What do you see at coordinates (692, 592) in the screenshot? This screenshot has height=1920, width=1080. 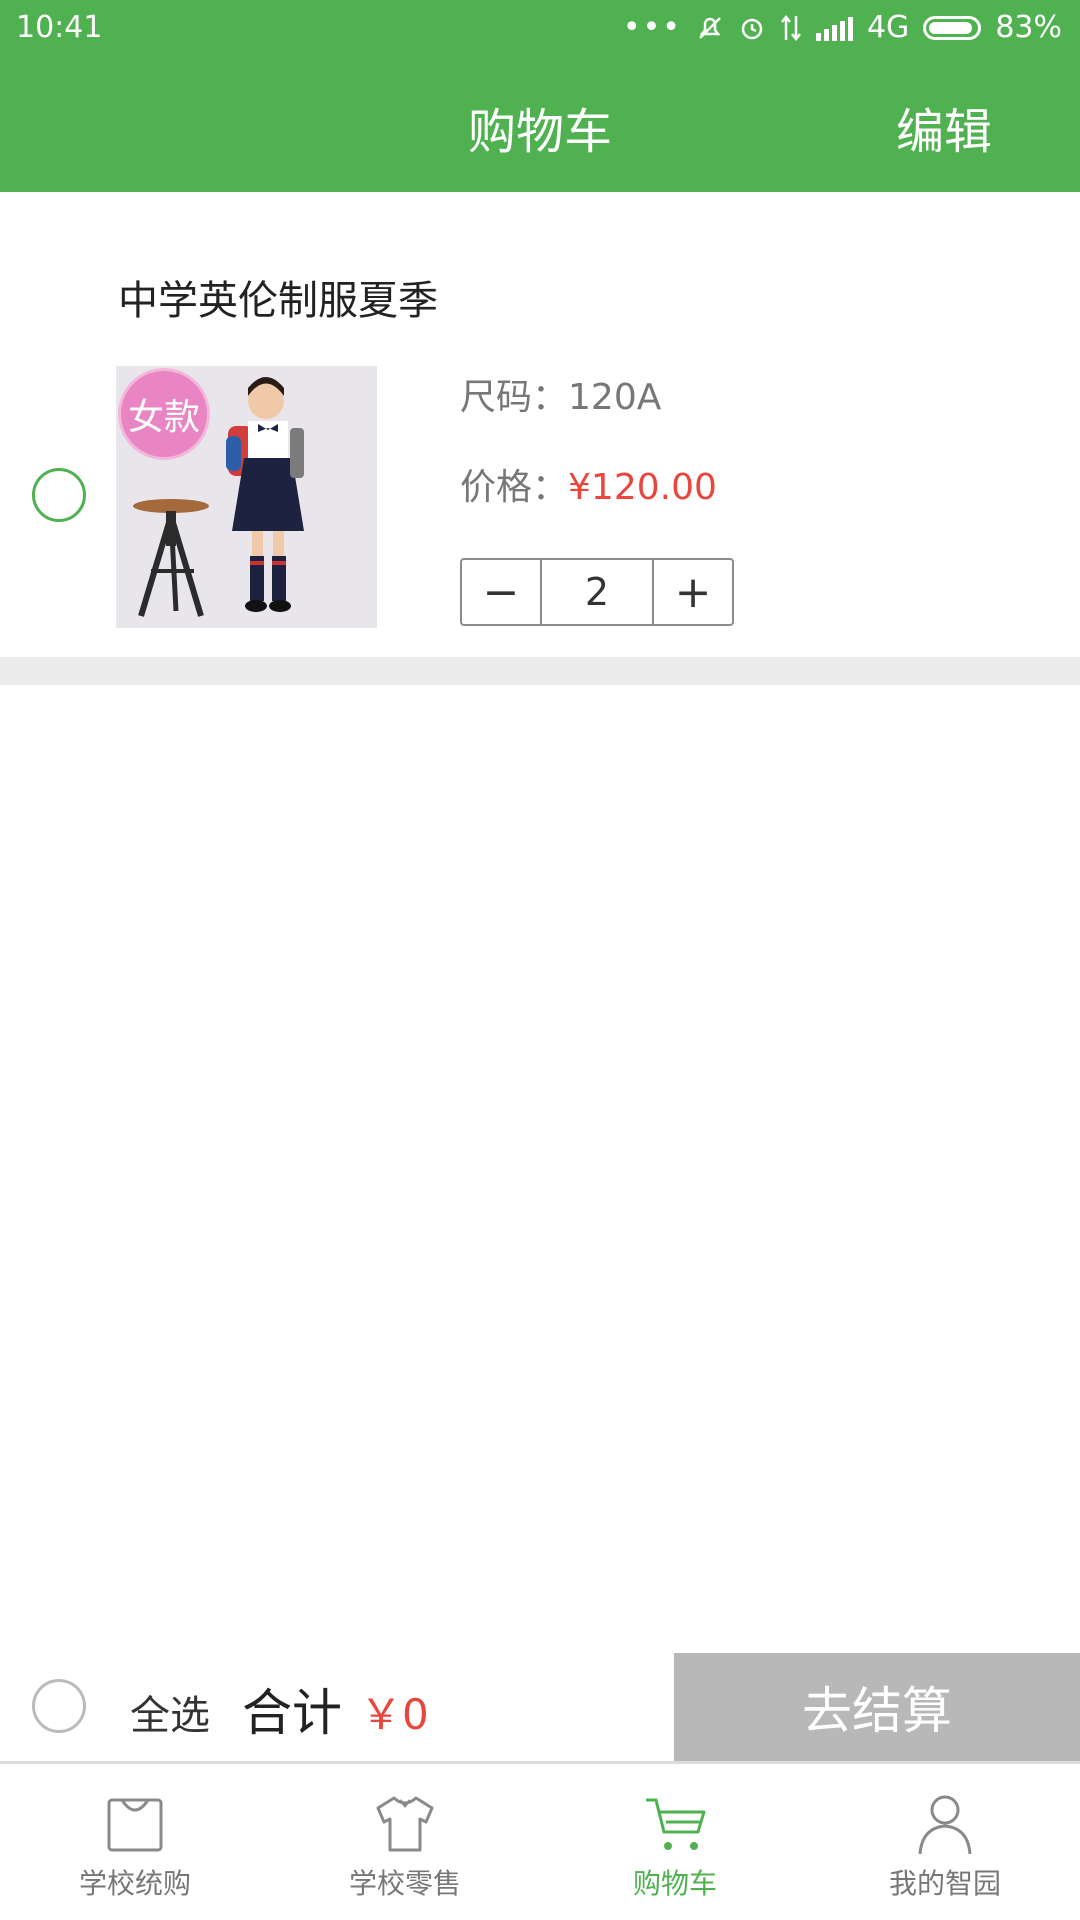 I see `increase-quantity-button: +` at bounding box center [692, 592].